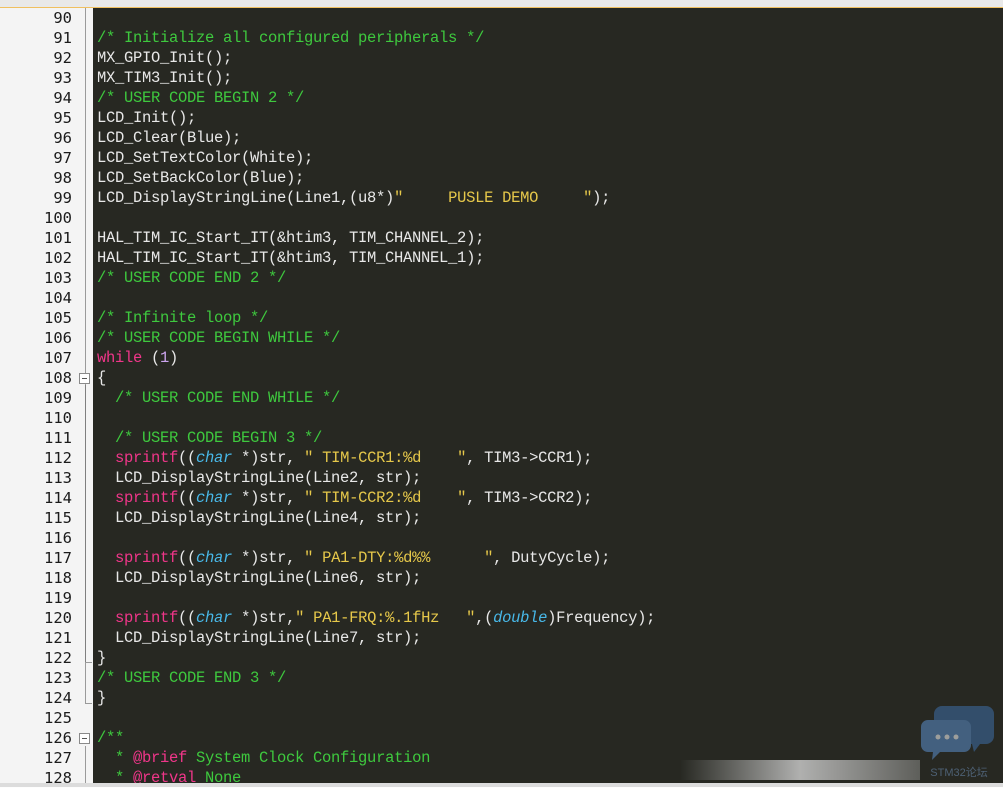 The width and height of the screenshot is (1003, 788). Describe the element at coordinates (85, 524) in the screenshot. I see `fold-guide-while` at that location.